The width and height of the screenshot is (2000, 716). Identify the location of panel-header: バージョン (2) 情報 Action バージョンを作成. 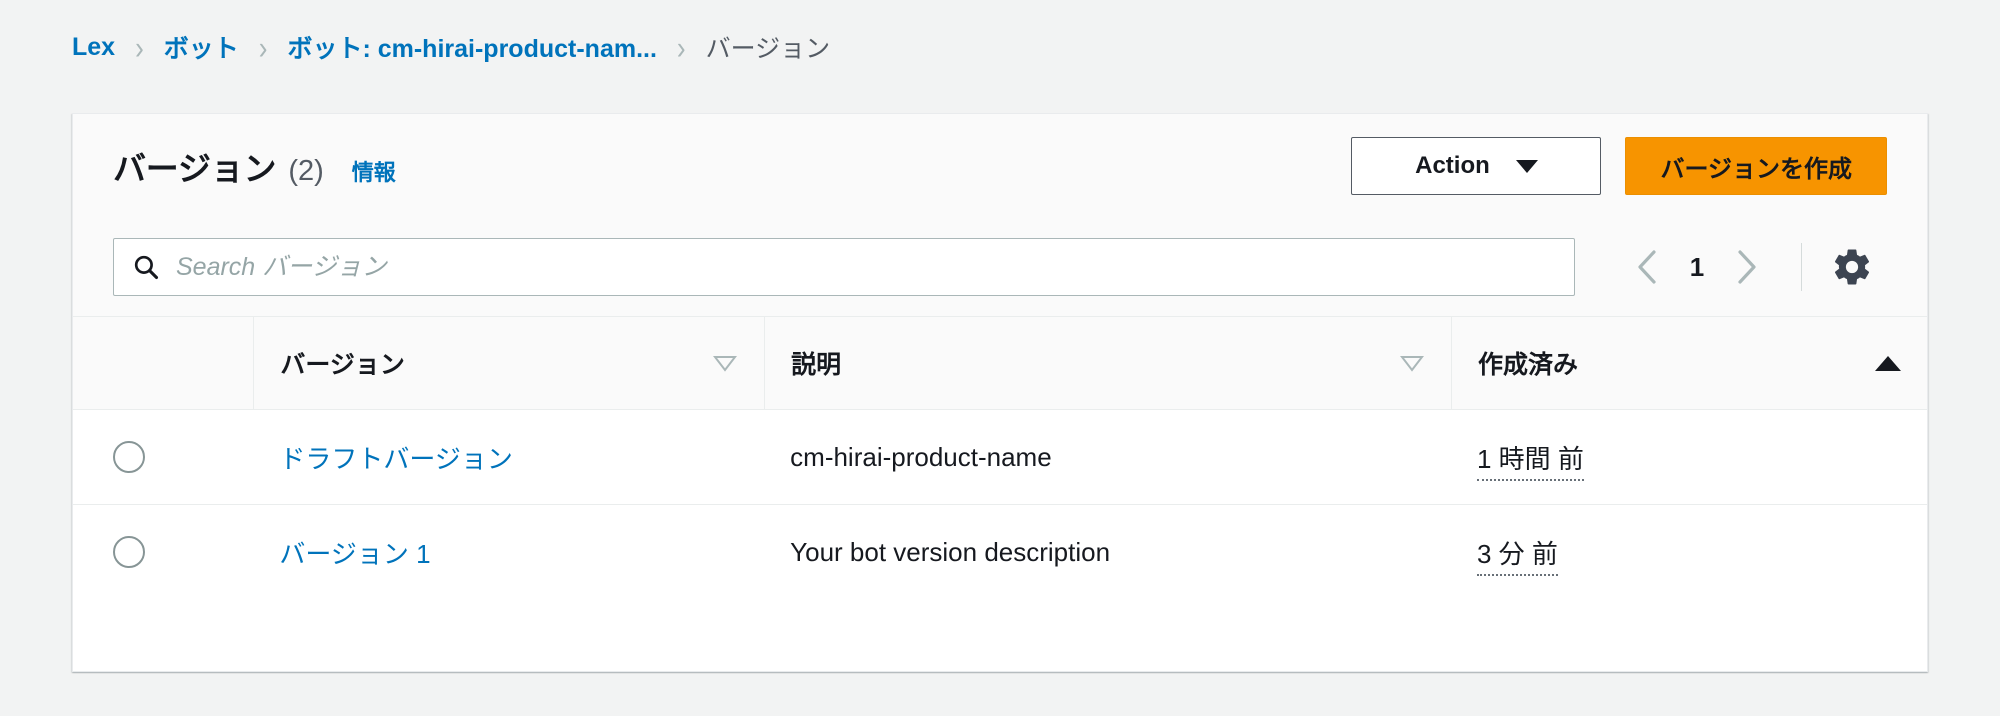
(1000, 166).